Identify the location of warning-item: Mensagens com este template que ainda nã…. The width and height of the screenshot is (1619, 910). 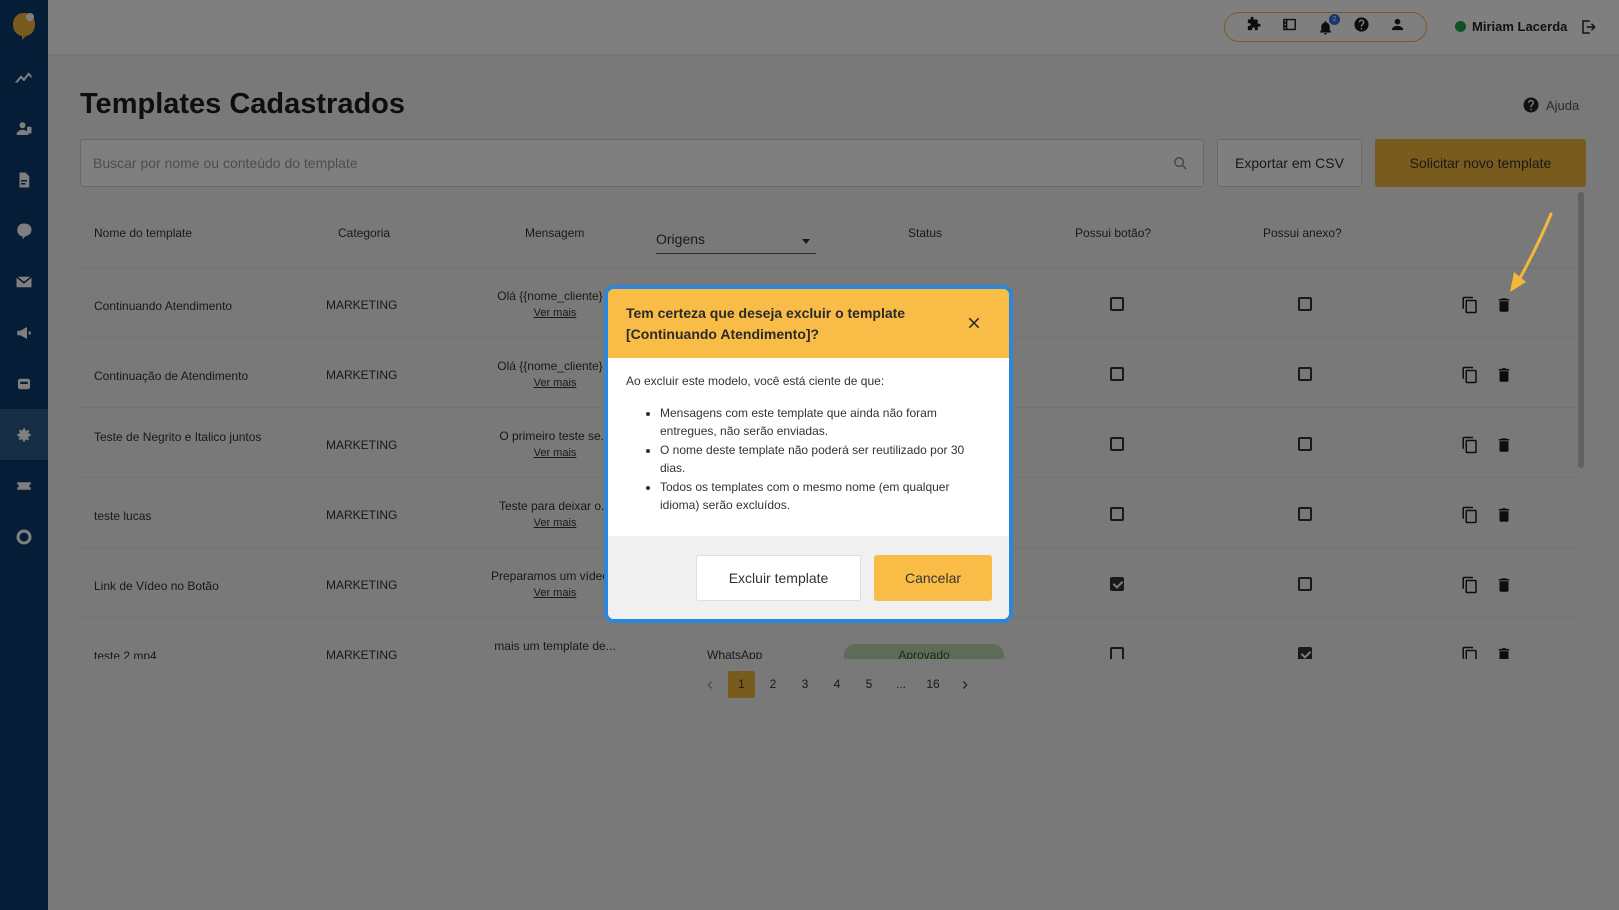
(825, 422).